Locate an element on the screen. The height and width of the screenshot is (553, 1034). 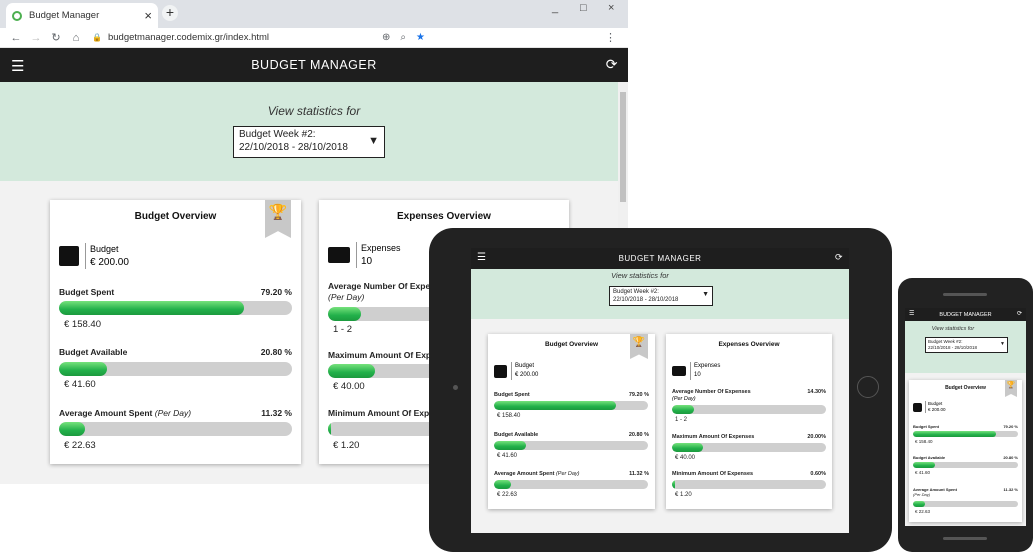
dropdown-arrow-icon: ▼ is located at coordinates (705, 294).